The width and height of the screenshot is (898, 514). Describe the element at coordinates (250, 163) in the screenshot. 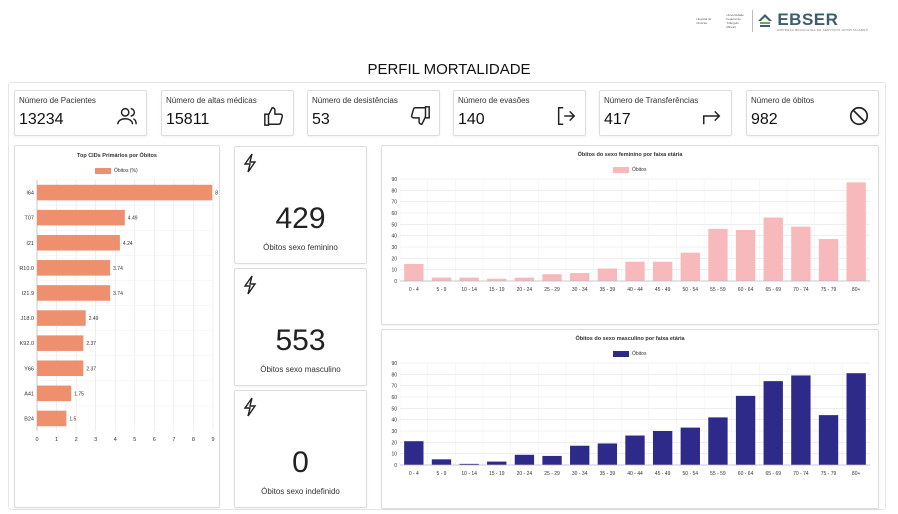

I see `lightning-icon` at that location.